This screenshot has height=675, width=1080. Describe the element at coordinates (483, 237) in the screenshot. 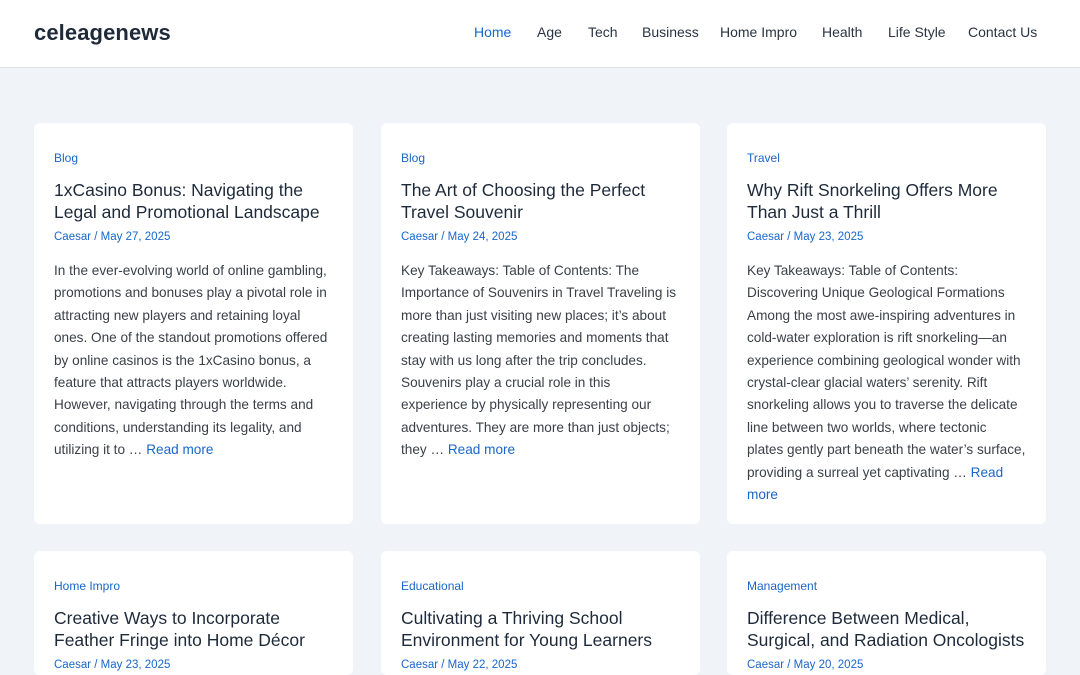

I see `post-date-link: May 24, 2025` at that location.